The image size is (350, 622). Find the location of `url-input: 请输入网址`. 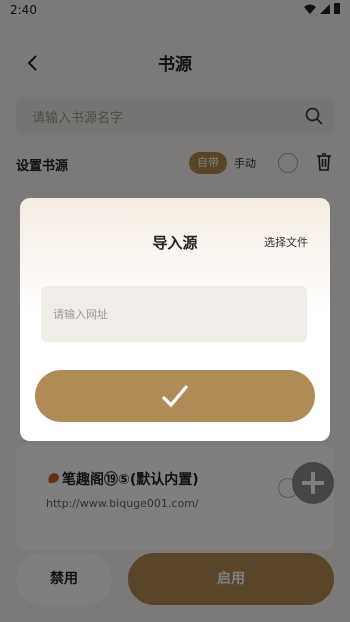

url-input: 请输入网址 is located at coordinates (174, 314).